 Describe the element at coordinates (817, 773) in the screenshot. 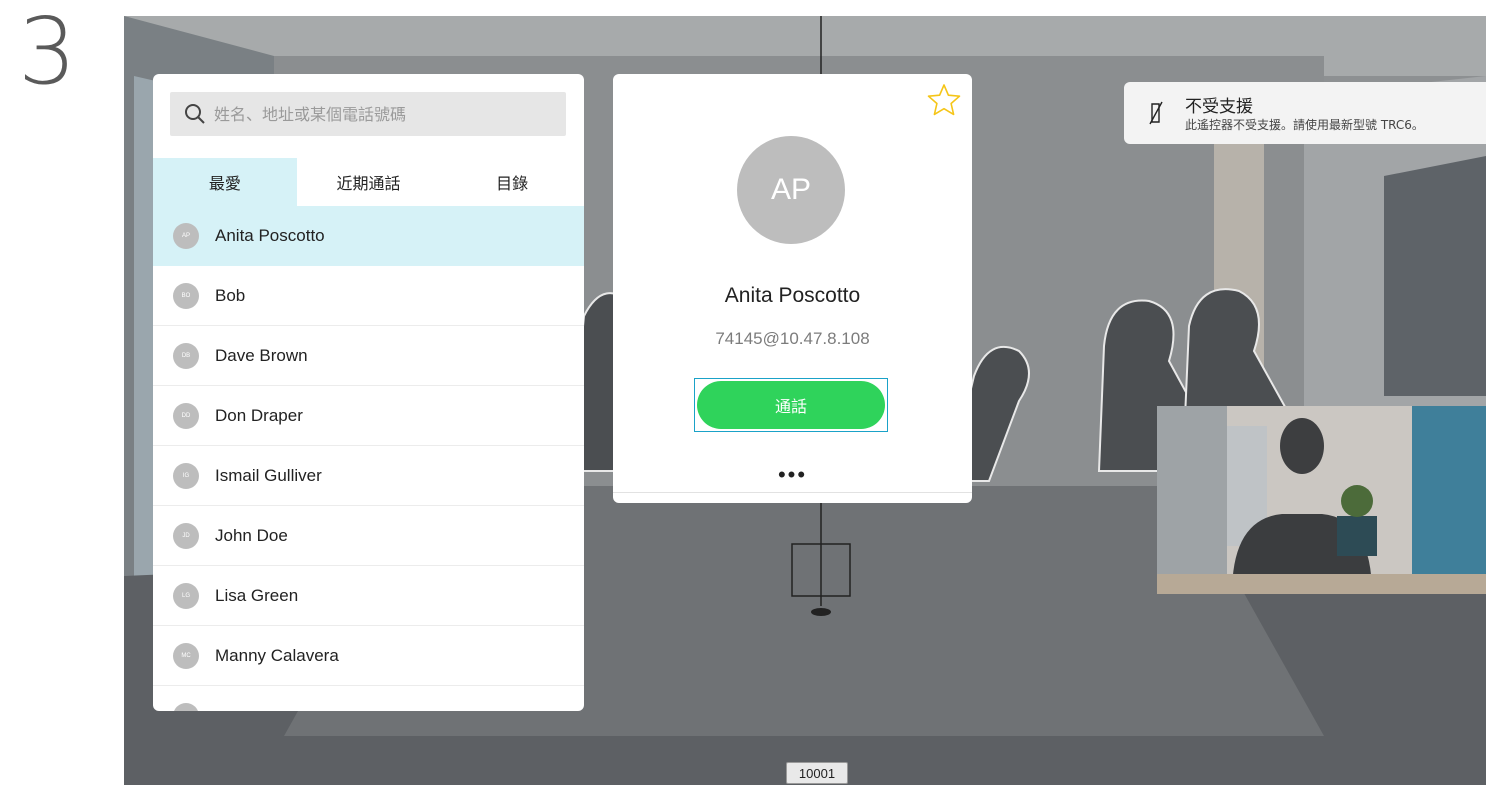

I see `meeting-number-badge: 10001` at that location.